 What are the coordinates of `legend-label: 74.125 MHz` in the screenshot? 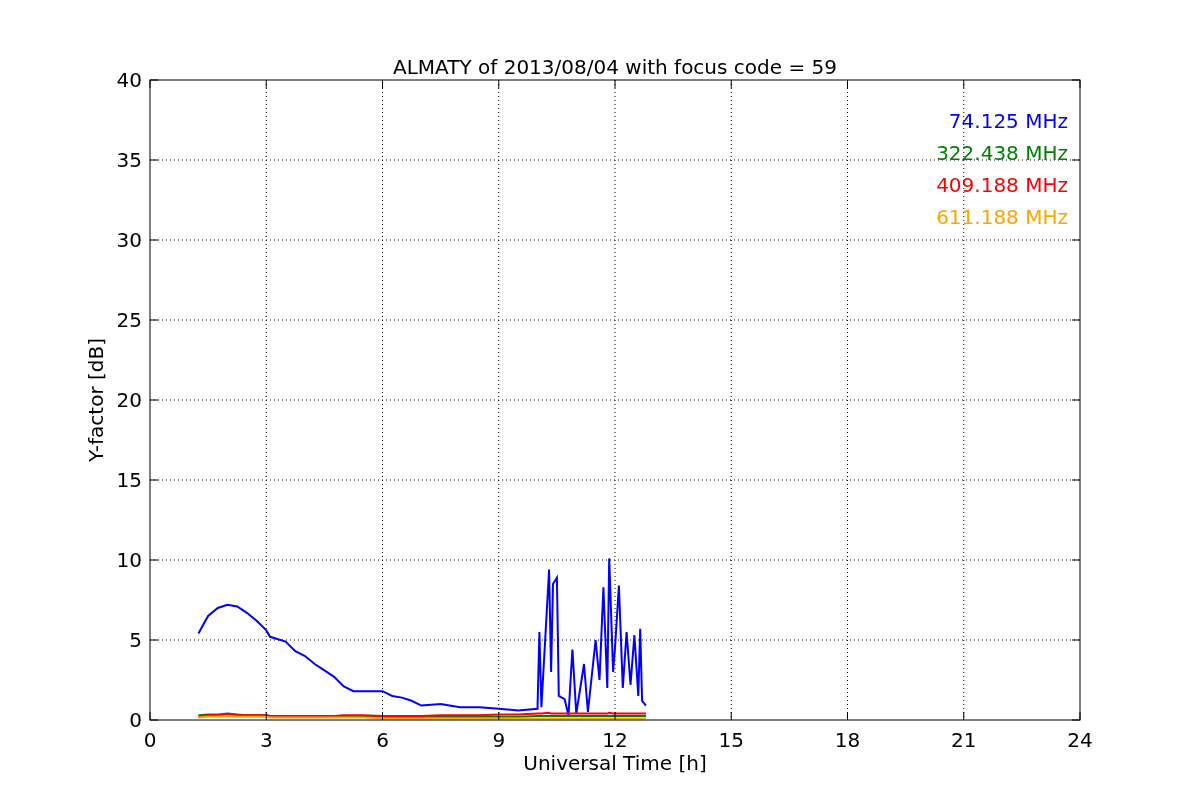 It's located at (1008, 121).